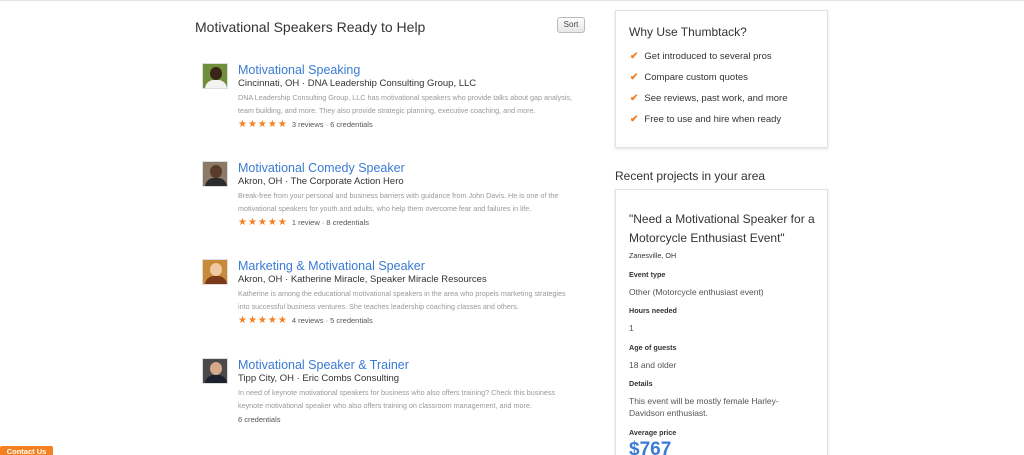  What do you see at coordinates (269, 83) in the screenshot?
I see `pro-location: Cincinnati, OH` at bounding box center [269, 83].